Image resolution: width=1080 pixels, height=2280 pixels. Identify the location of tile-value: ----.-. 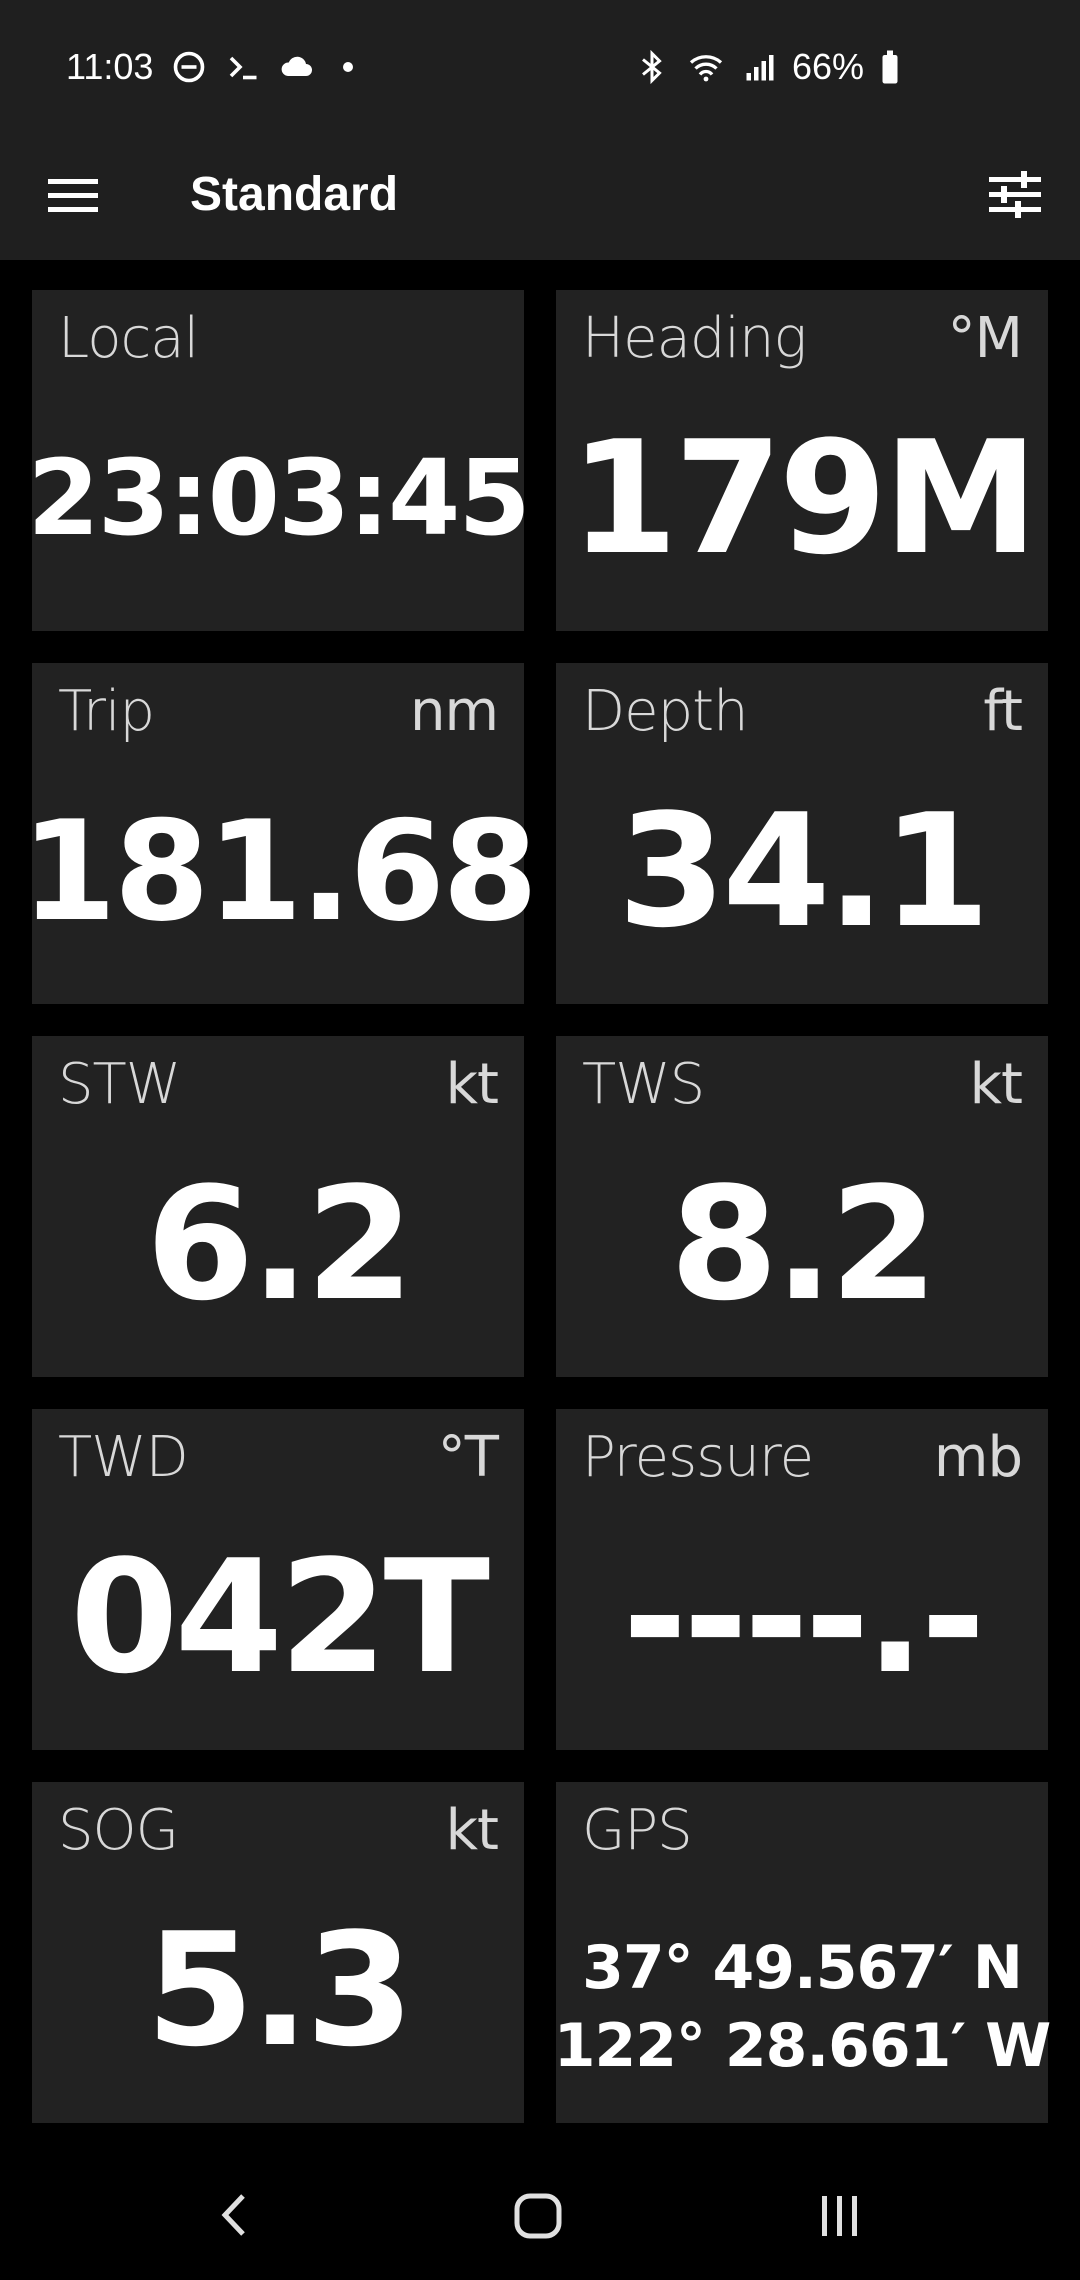
(804, 1617).